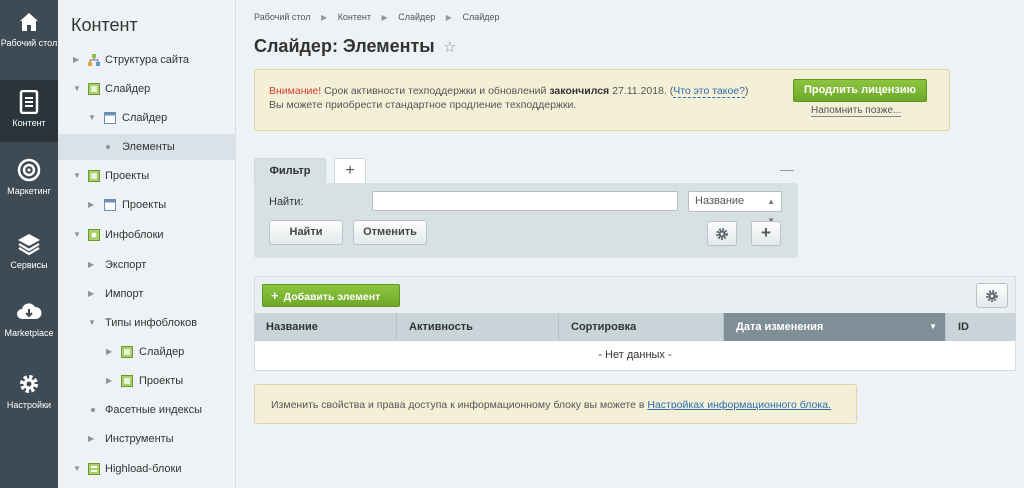  Describe the element at coordinates (325, 327) in the screenshot. I see `column-header-name: Название` at that location.